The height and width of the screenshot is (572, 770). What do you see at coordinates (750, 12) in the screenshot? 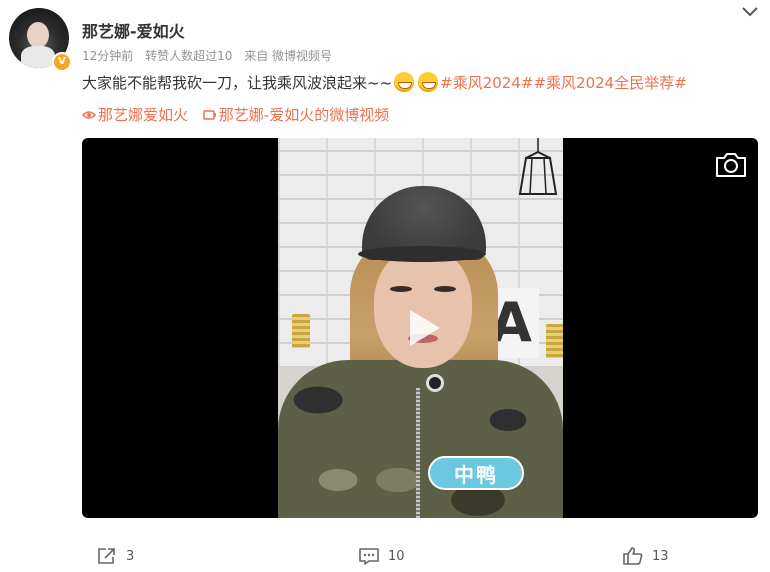
I see `chevron-down-icon` at bounding box center [750, 12].